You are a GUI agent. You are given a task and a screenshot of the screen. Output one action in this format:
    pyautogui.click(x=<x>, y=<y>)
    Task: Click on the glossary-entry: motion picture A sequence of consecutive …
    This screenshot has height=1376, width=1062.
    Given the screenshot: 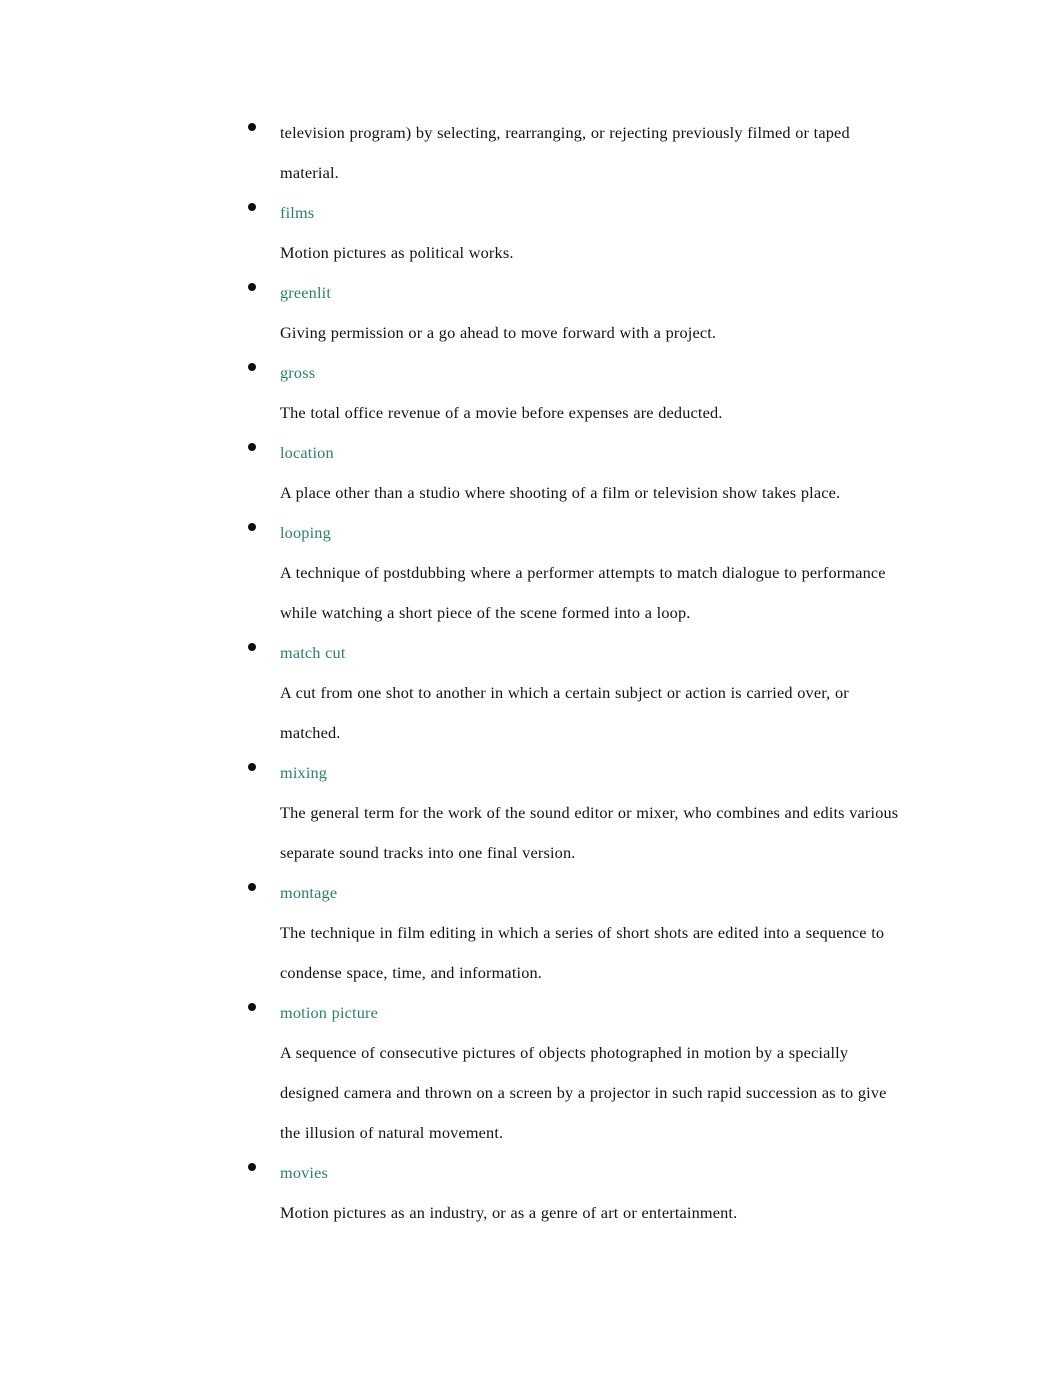 What is the action you would take?
    pyautogui.click(x=551, y=1073)
    